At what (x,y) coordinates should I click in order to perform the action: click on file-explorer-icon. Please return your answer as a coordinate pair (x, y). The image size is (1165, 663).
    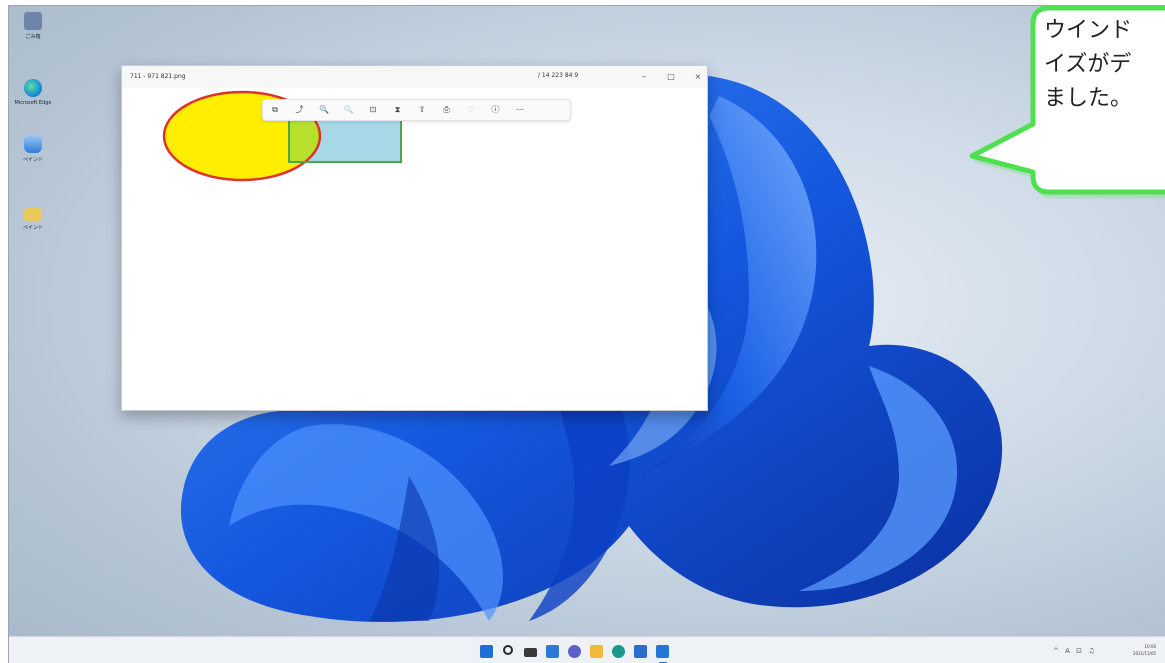
    Looking at the image, I should click on (596, 651).